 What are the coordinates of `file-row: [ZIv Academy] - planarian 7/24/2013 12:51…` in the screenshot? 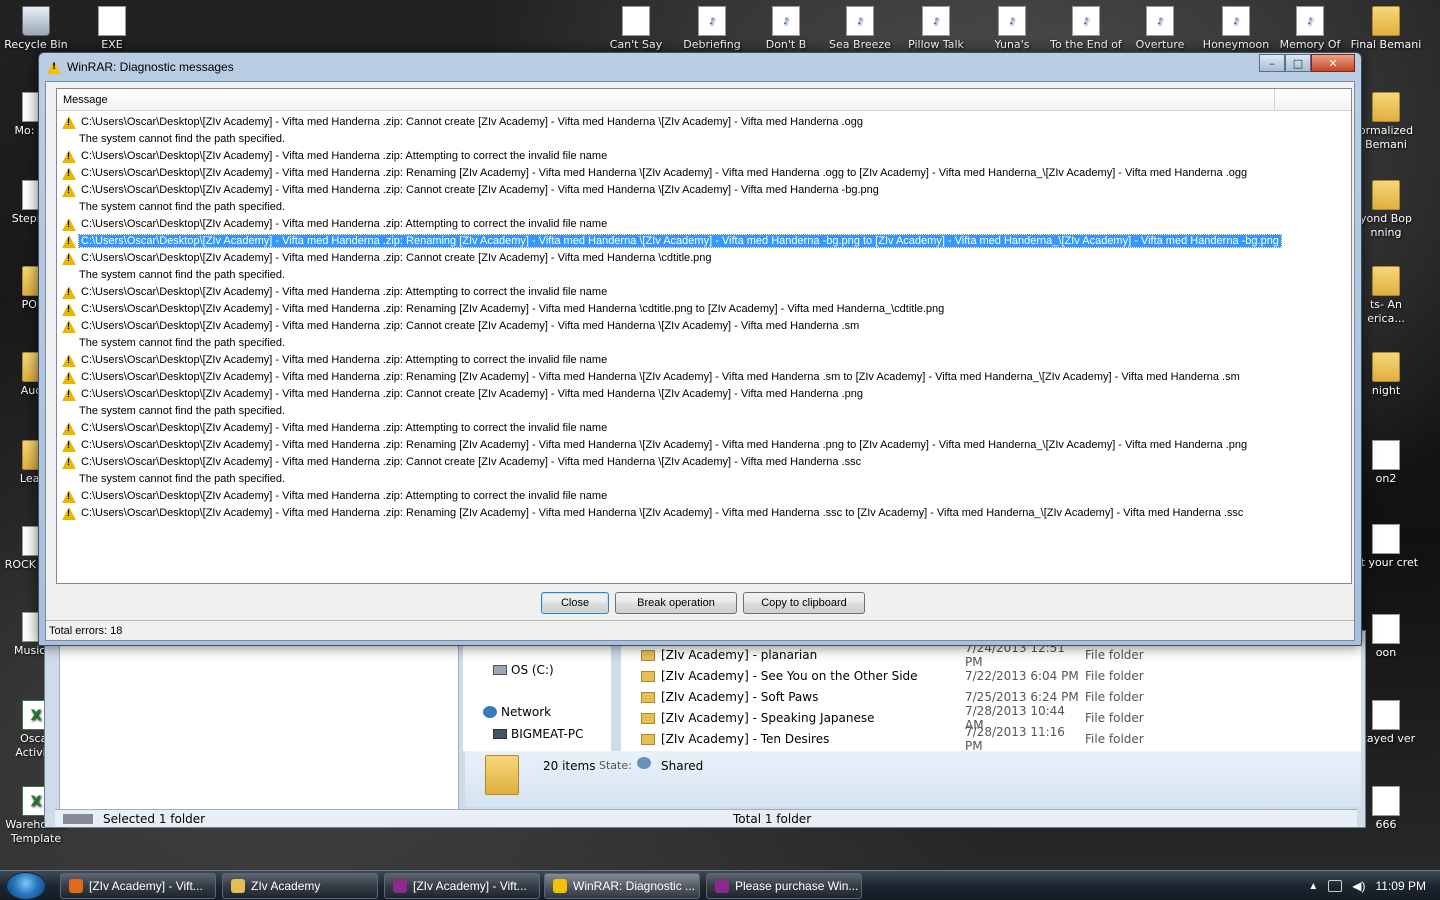 It's located at (991, 655).